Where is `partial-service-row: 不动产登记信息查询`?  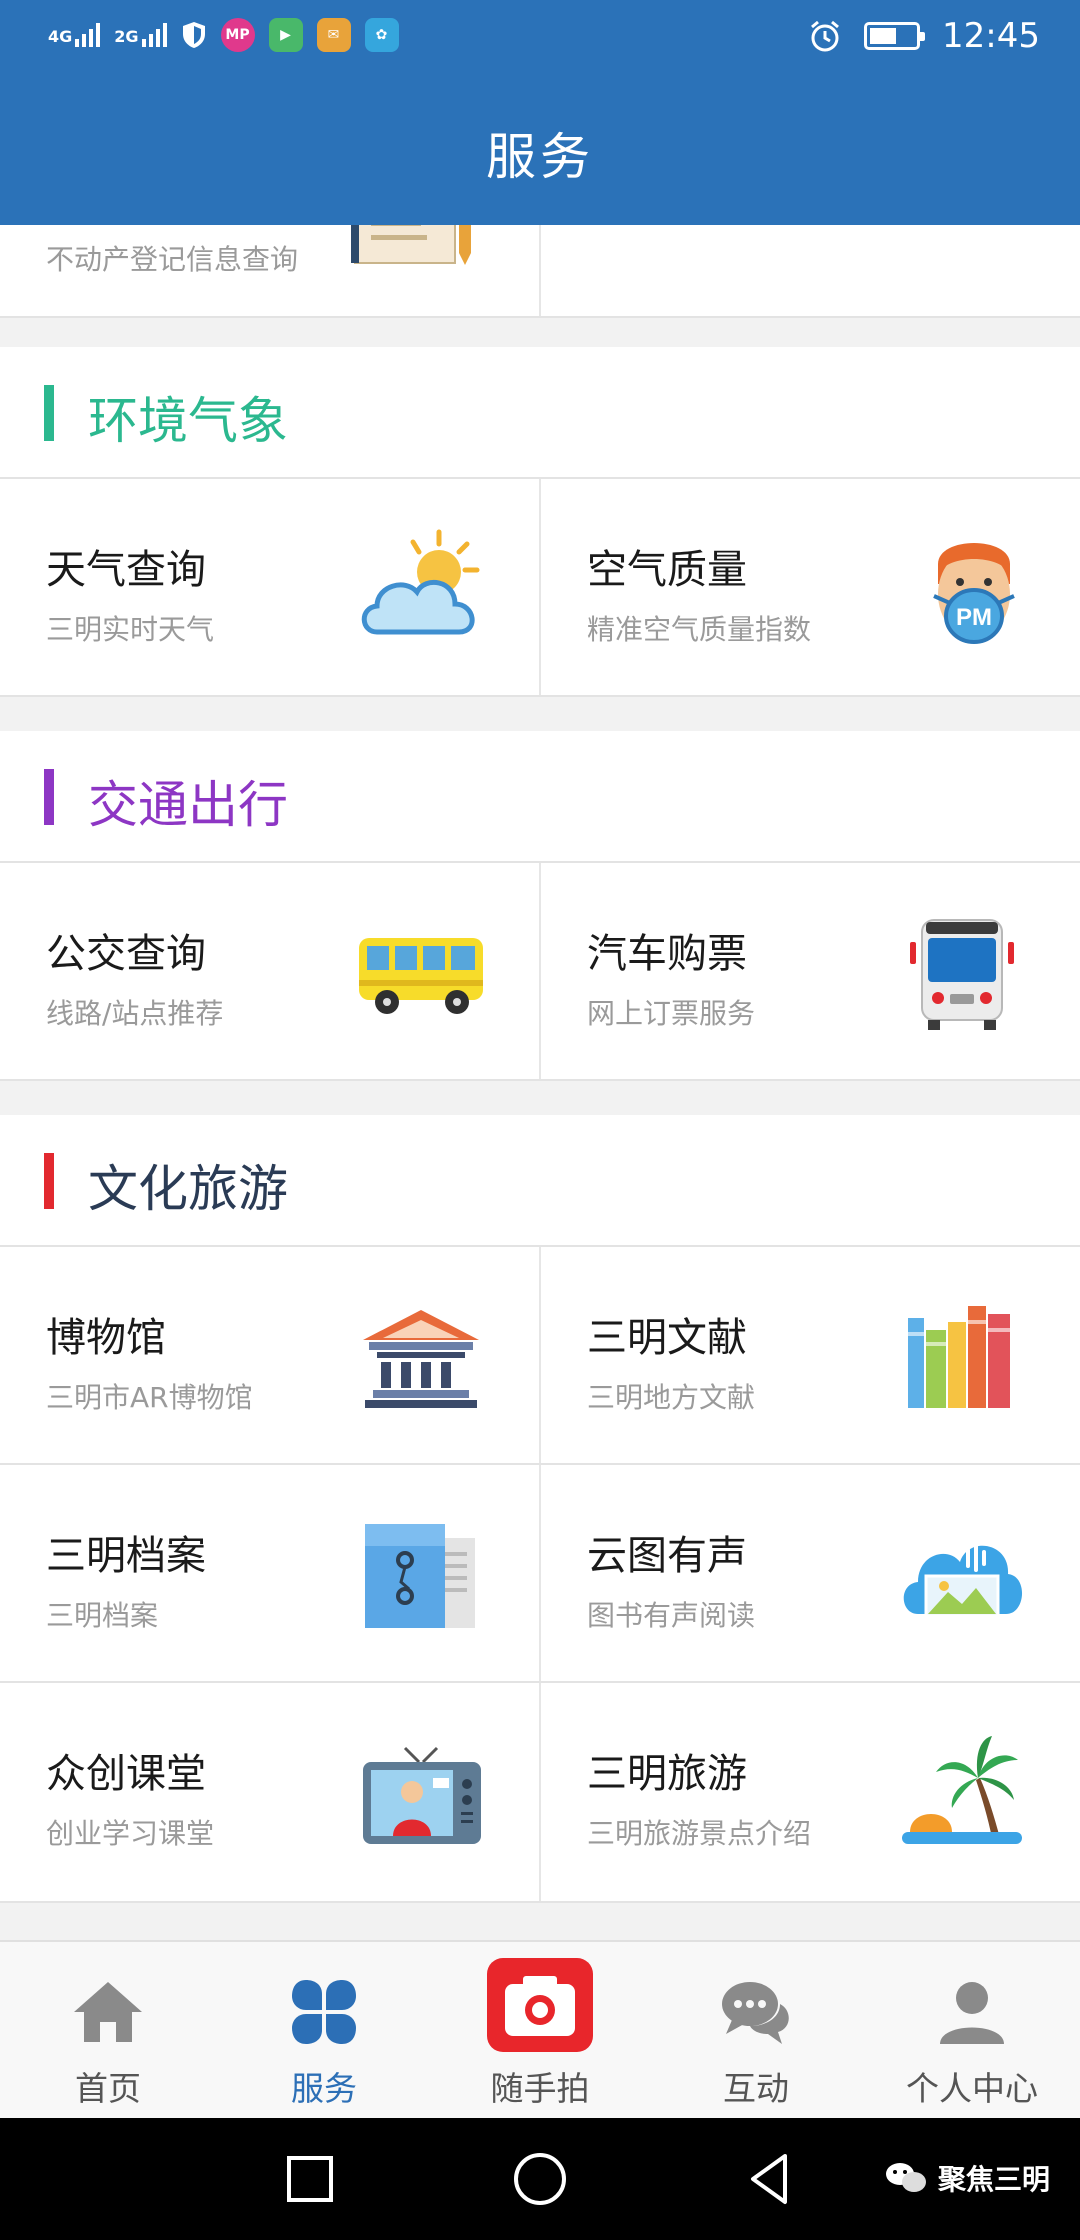 partial-service-row: 不动产登记信息查询 is located at coordinates (540, 271).